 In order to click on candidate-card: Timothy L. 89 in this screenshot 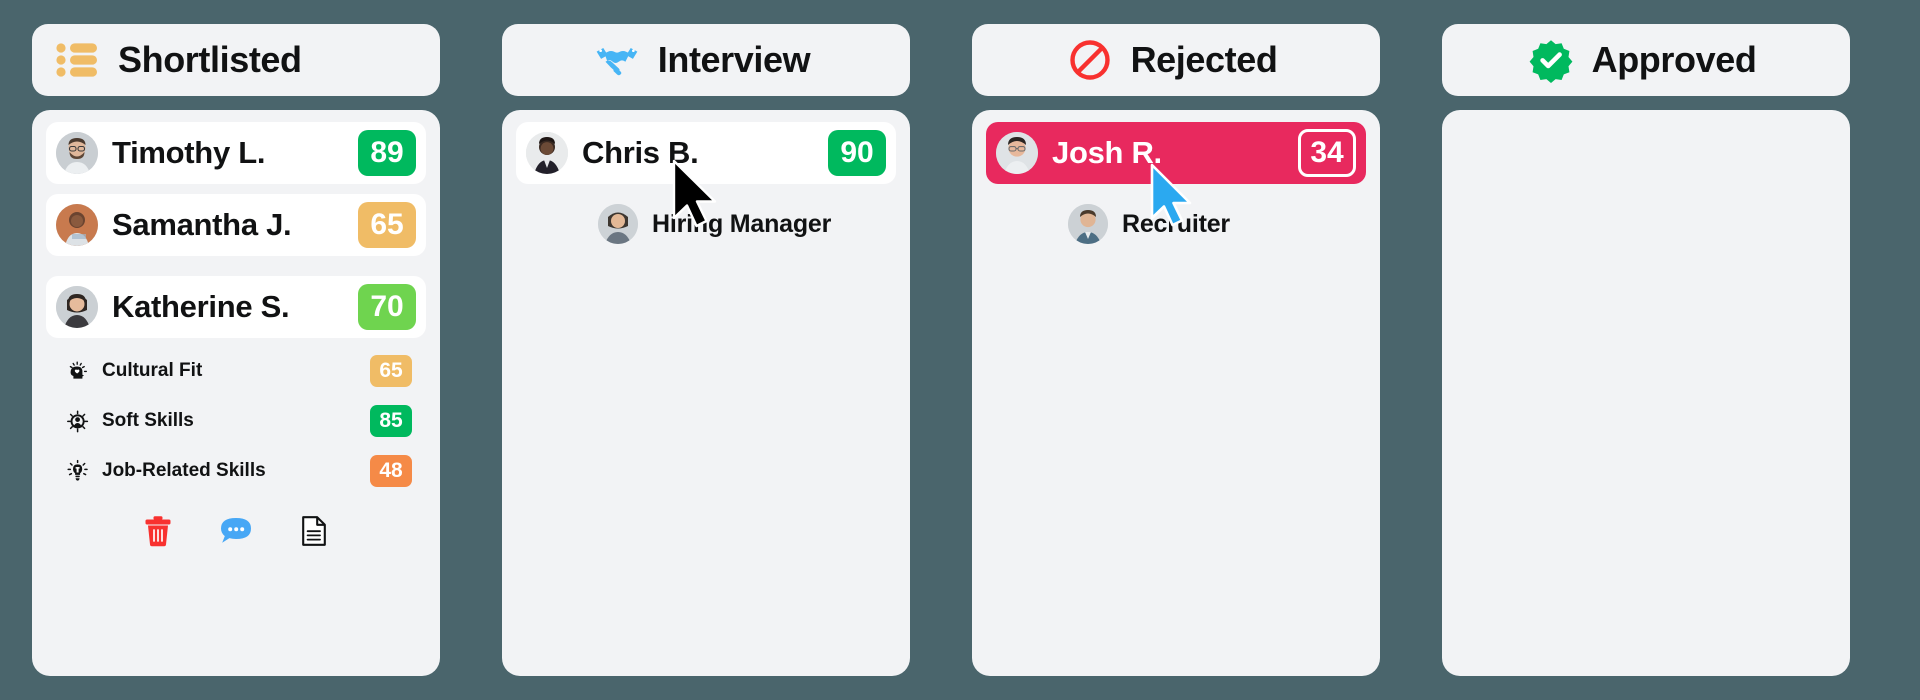, I will do `click(236, 153)`.